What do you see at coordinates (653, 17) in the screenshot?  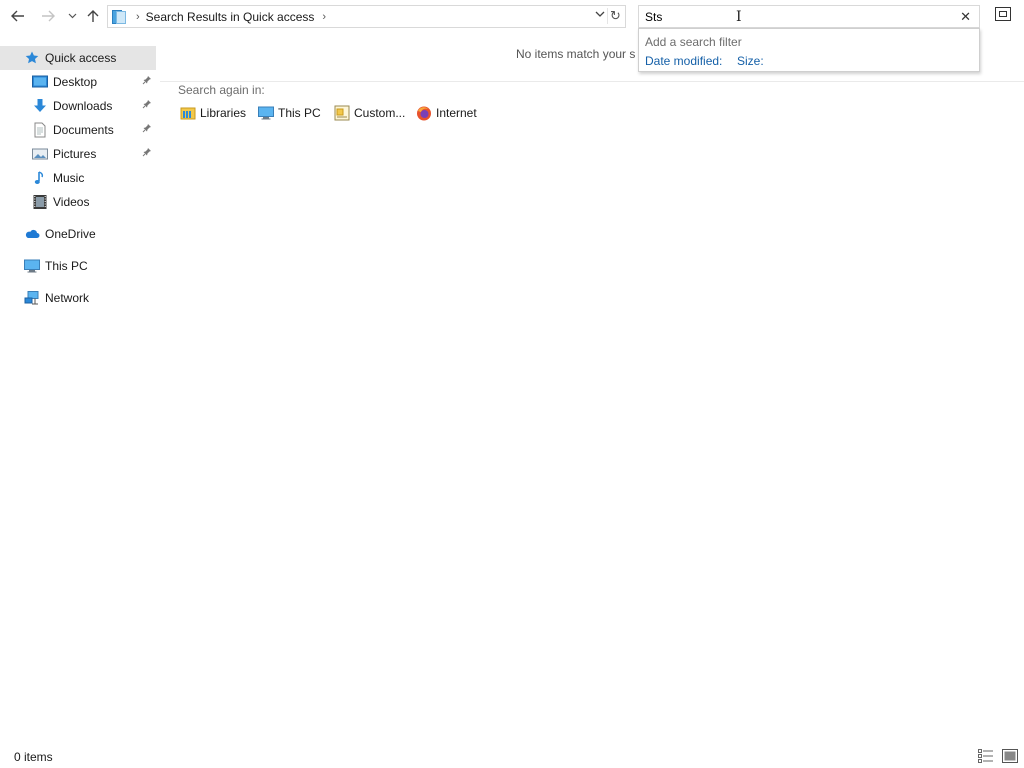 I see `search-input-value: Sts` at bounding box center [653, 17].